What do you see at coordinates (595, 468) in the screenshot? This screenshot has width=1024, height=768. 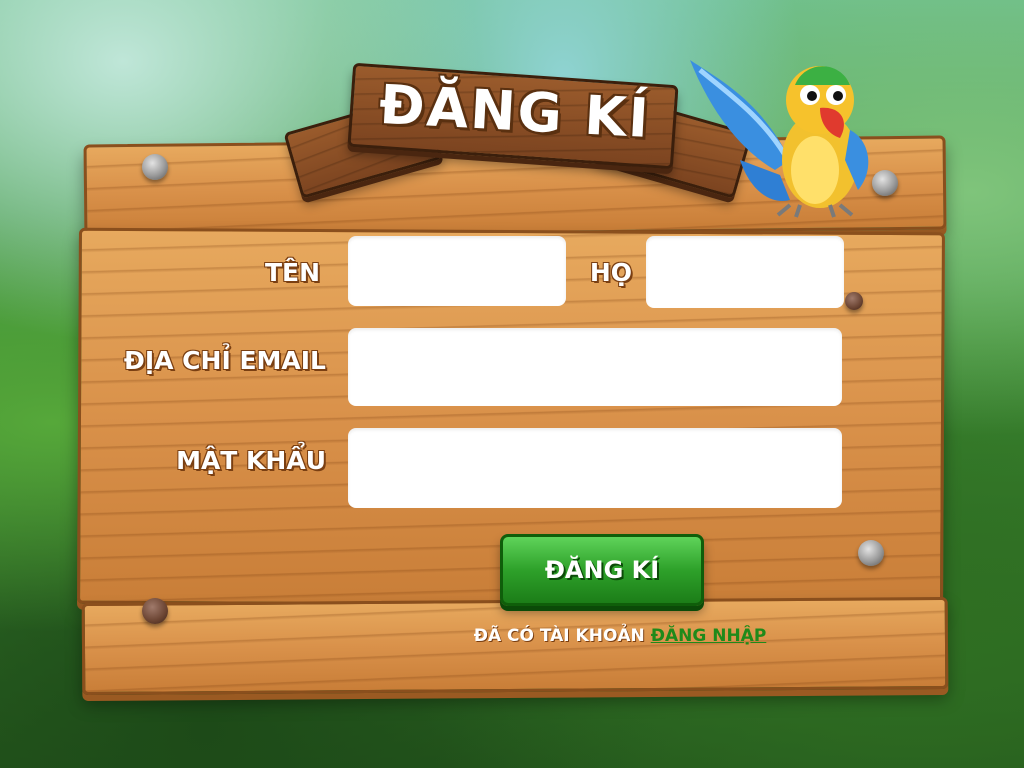 I see `password-field` at bounding box center [595, 468].